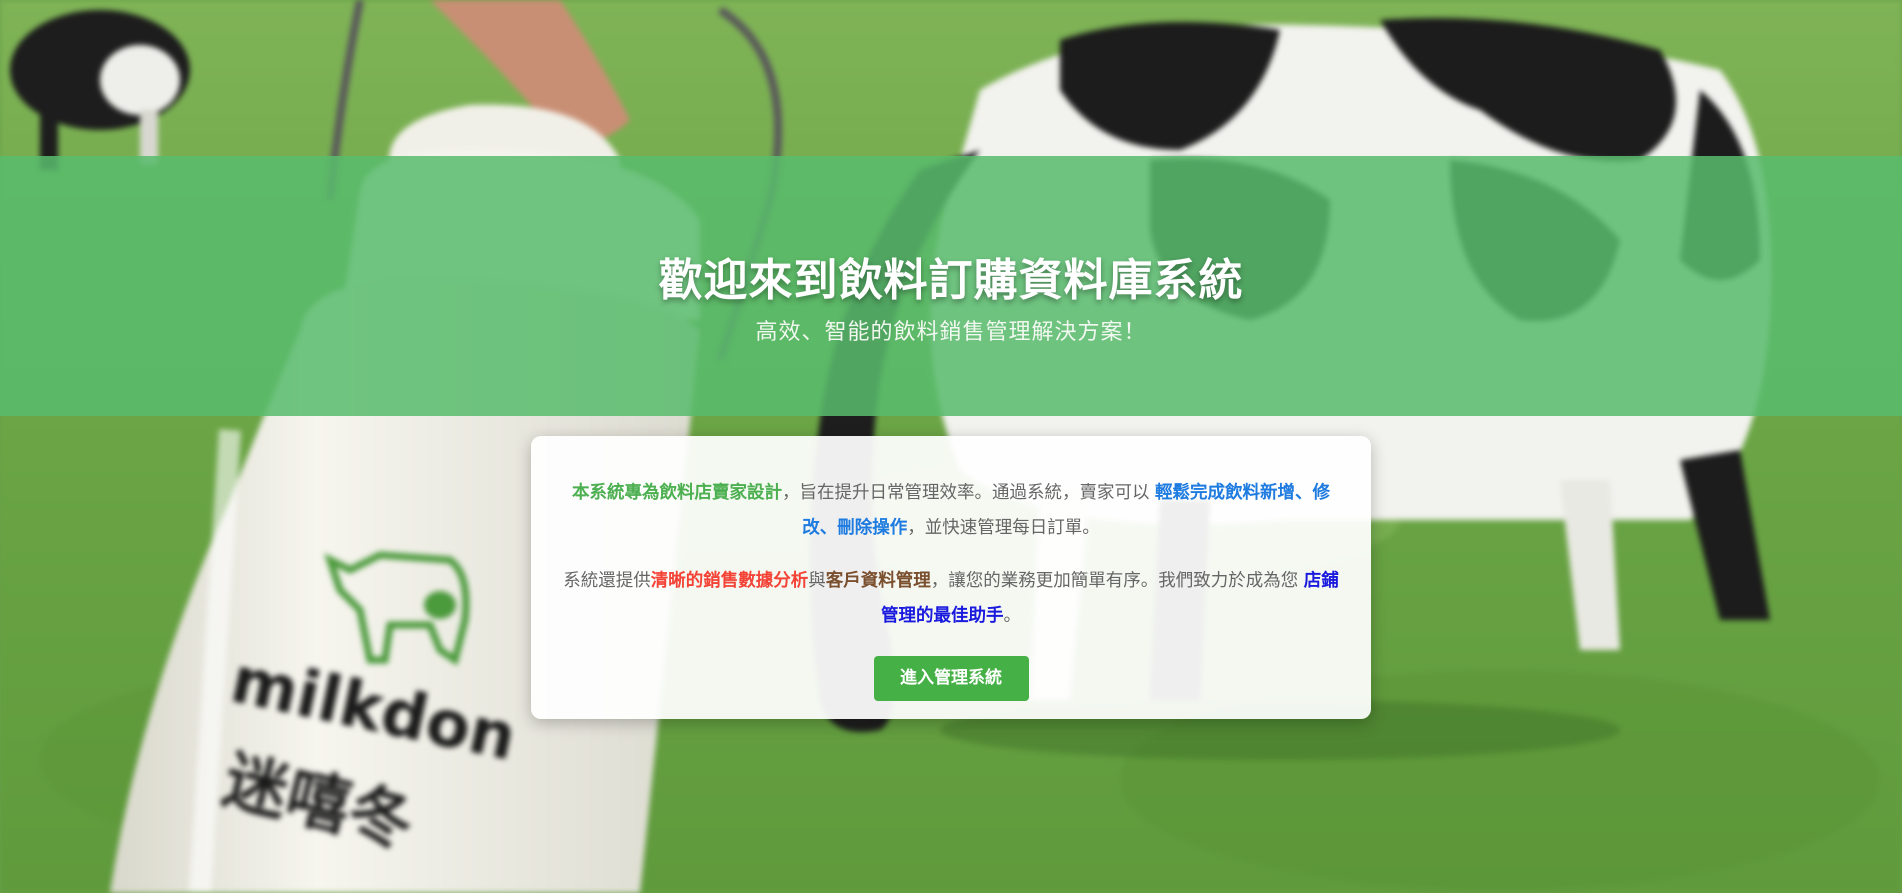  Describe the element at coordinates (951, 280) in the screenshot. I see `page-title: 歡迎來到飲料訂購資料庫系統` at that location.